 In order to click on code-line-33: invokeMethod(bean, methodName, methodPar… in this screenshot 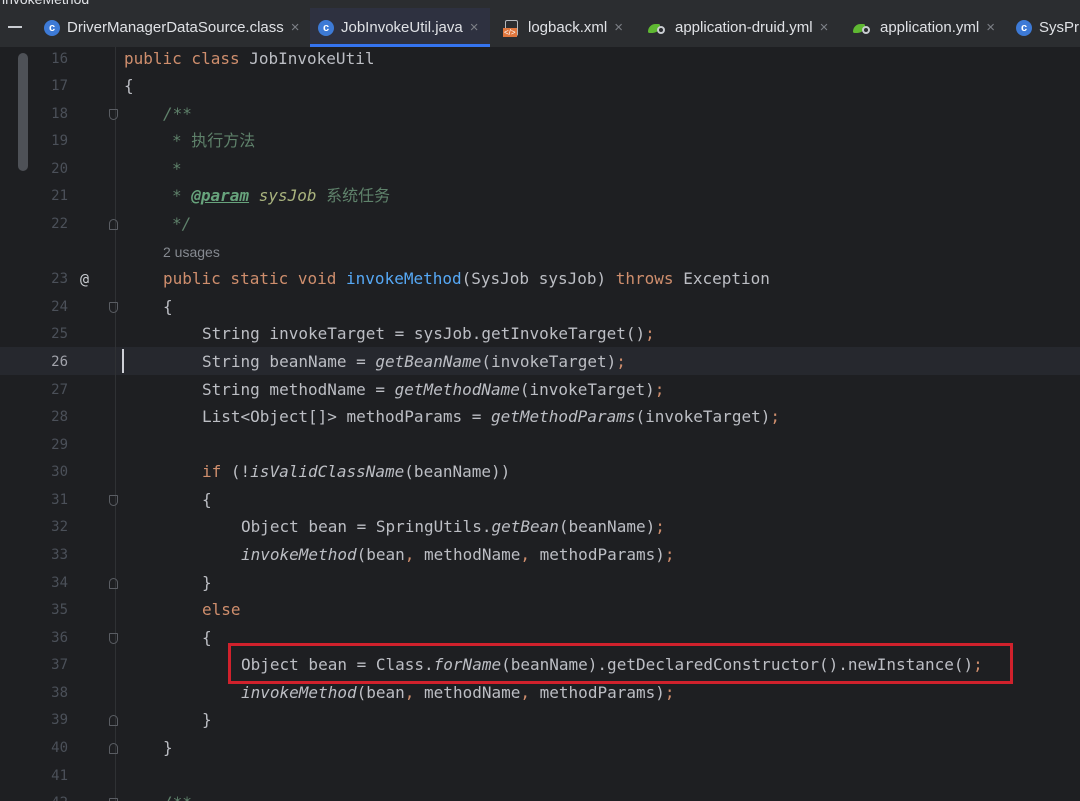, I will do `click(458, 554)`.